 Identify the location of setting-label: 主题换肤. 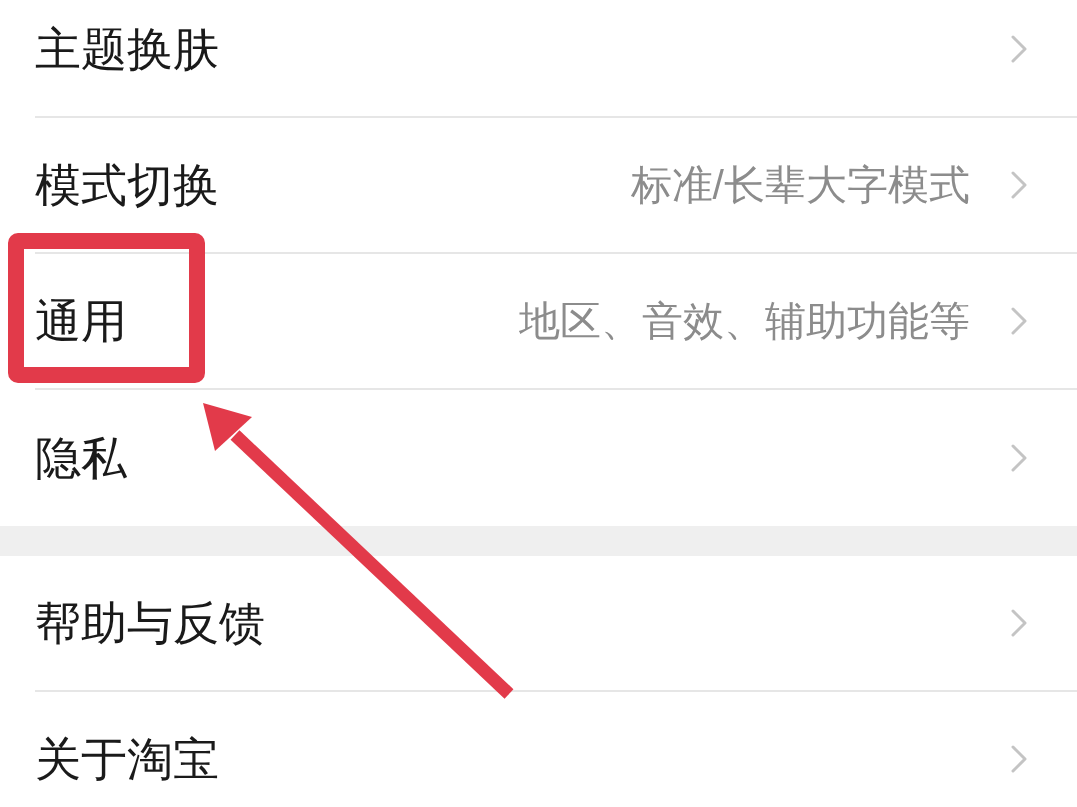
(127, 49).